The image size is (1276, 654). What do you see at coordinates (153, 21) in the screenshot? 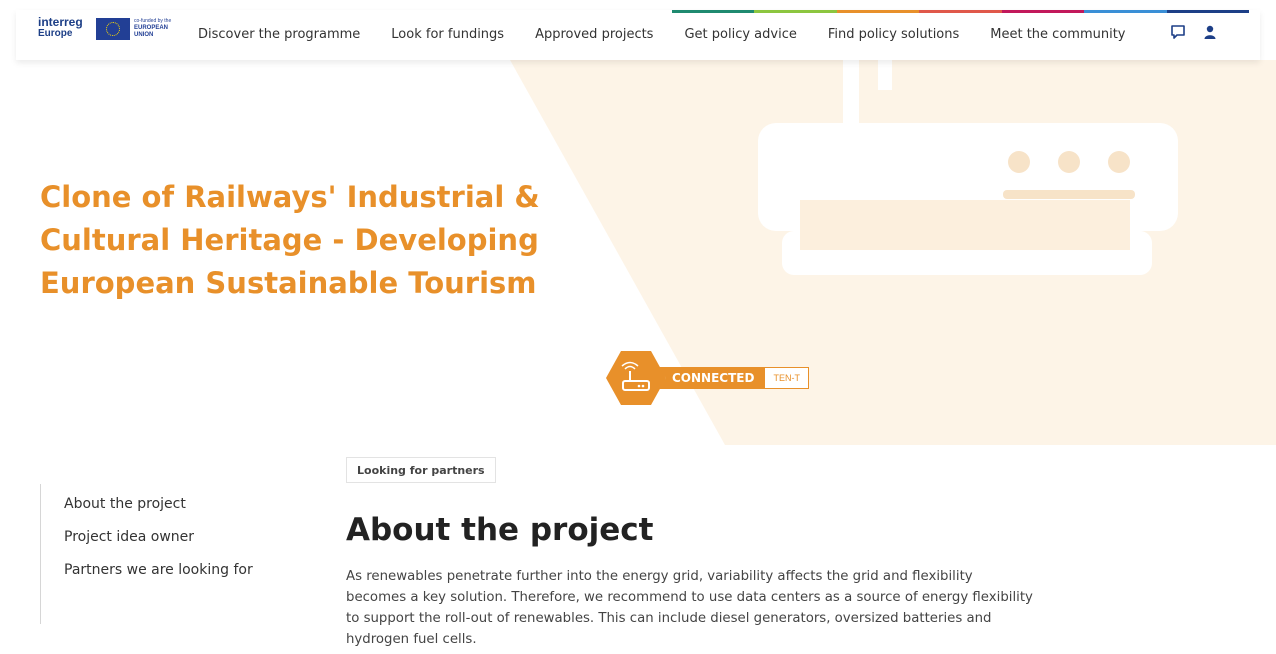
I see `eu-line-1: co-funded by the` at bounding box center [153, 21].